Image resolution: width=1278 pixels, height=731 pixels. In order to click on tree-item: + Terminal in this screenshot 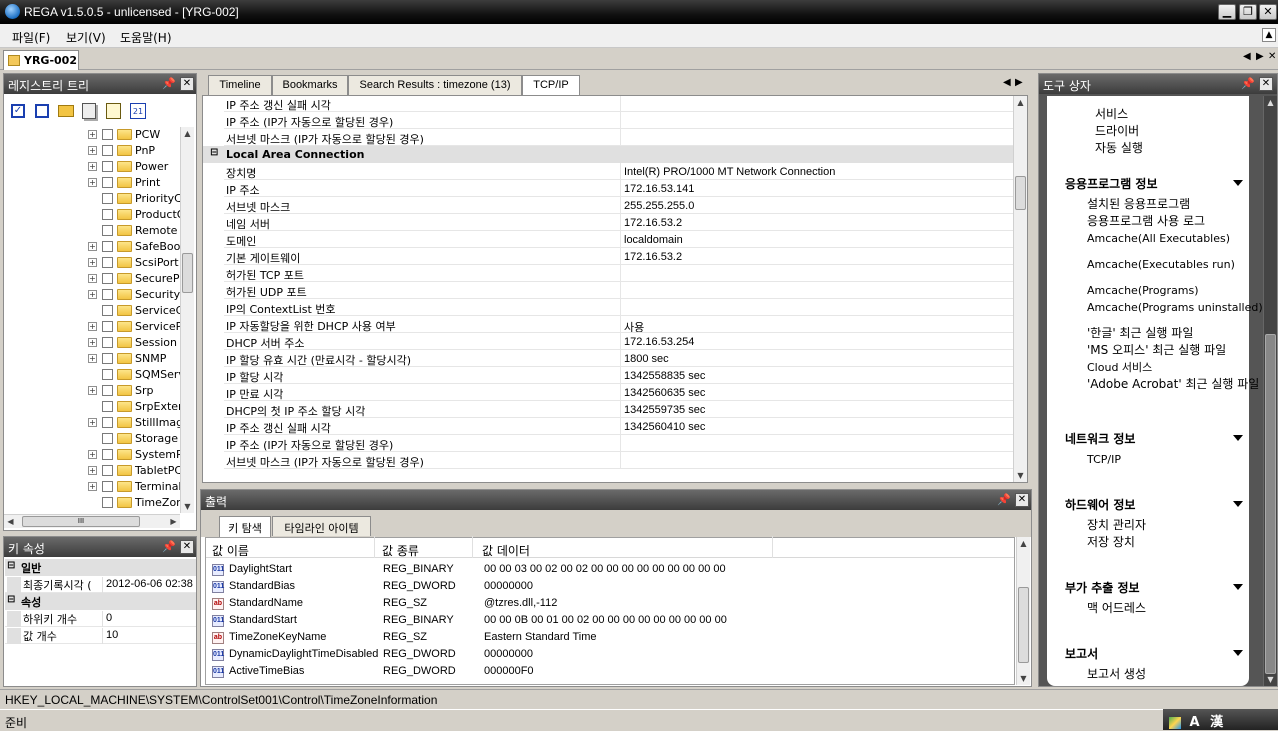, I will do `click(134, 487)`.